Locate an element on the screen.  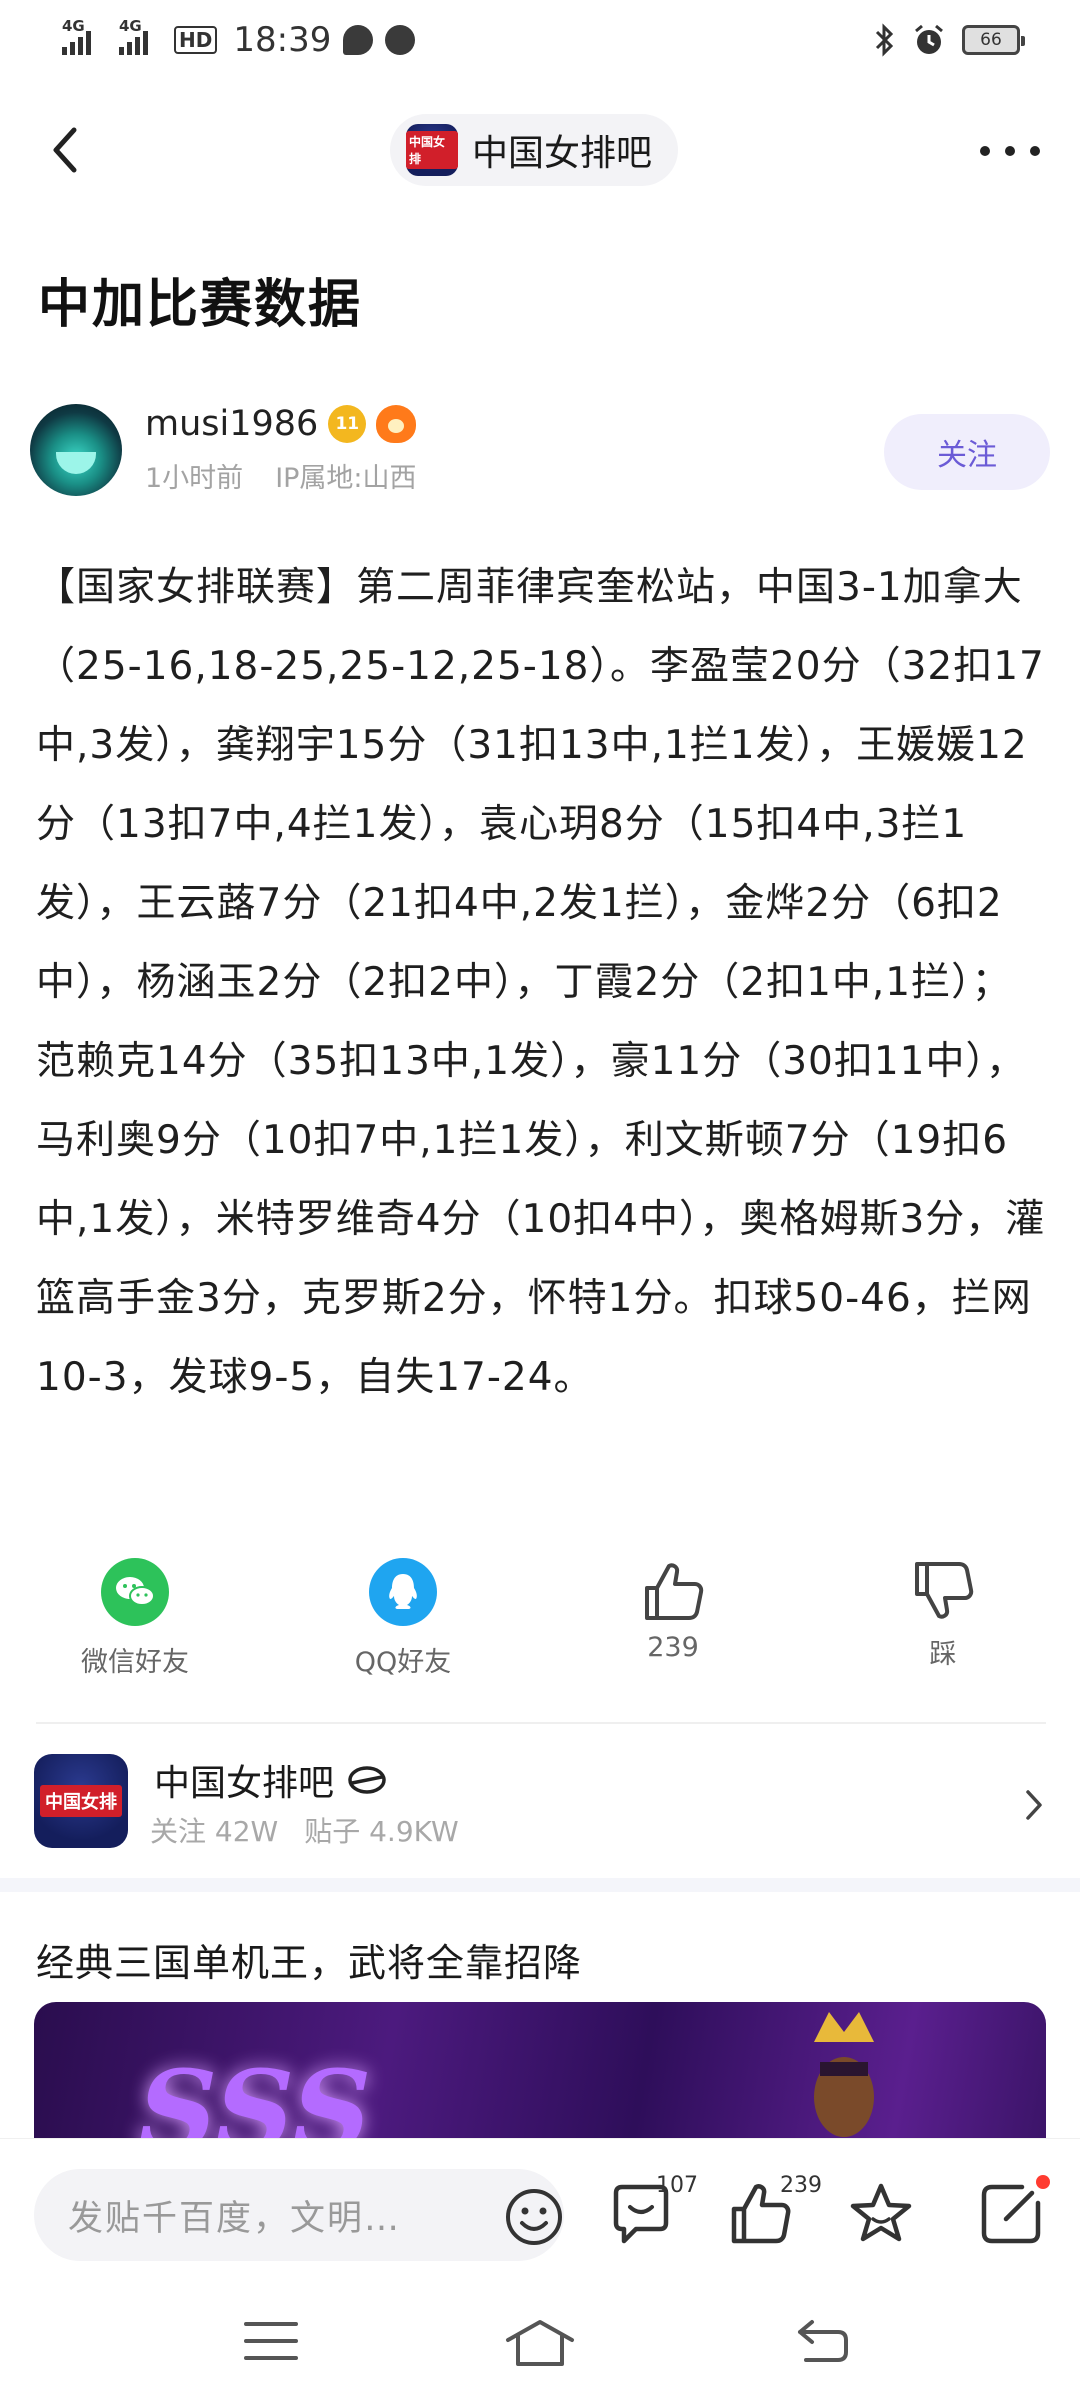
forum-card-logo: 中国女排 is located at coordinates (81, 1801).